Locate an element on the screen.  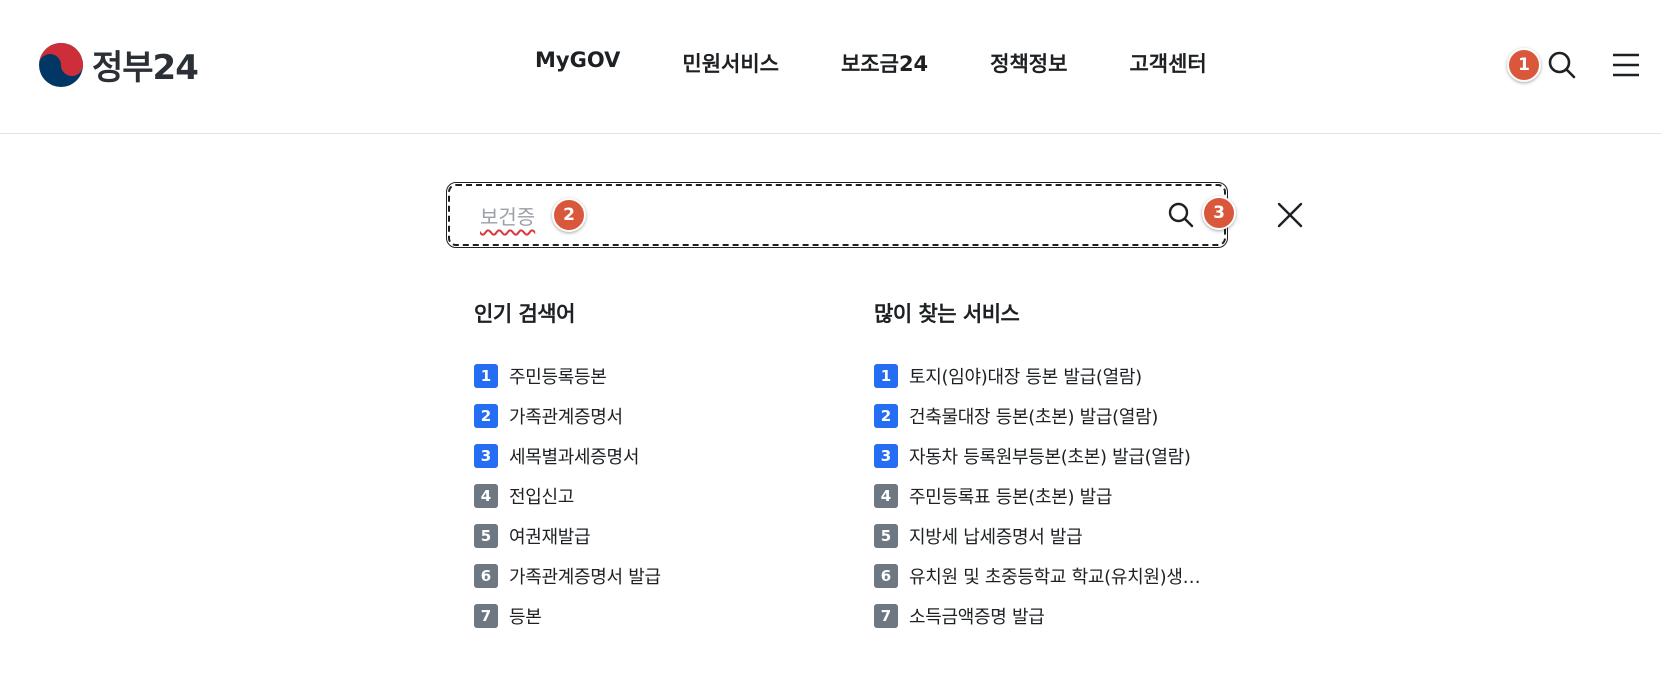
hamburger-menu-icon is located at coordinates (1626, 65).